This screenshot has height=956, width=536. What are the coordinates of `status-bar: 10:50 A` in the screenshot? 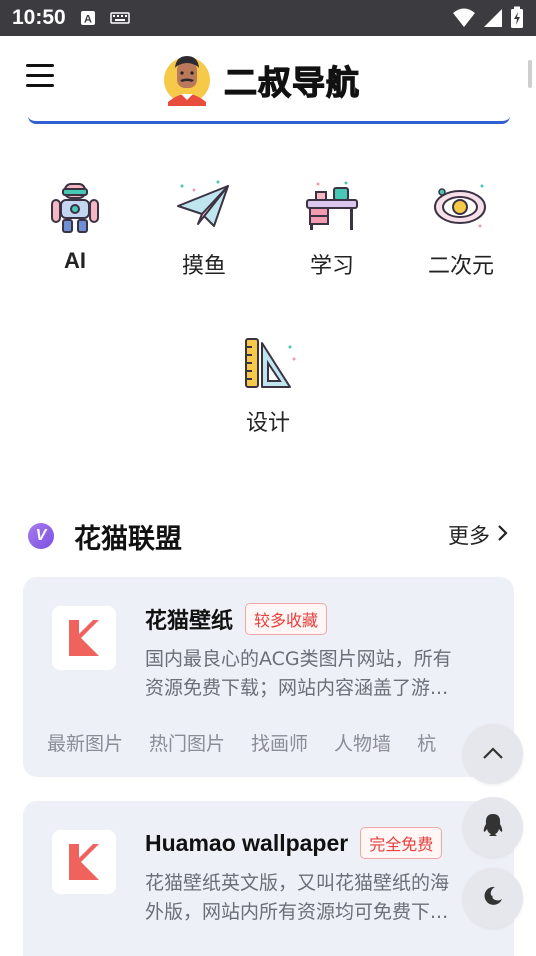 It's located at (268, 18).